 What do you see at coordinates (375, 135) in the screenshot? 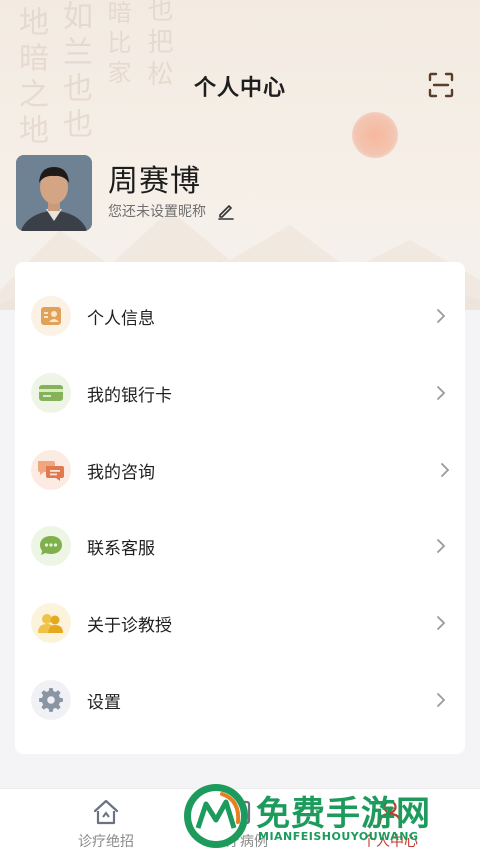
I see `sun-decoration` at bounding box center [375, 135].